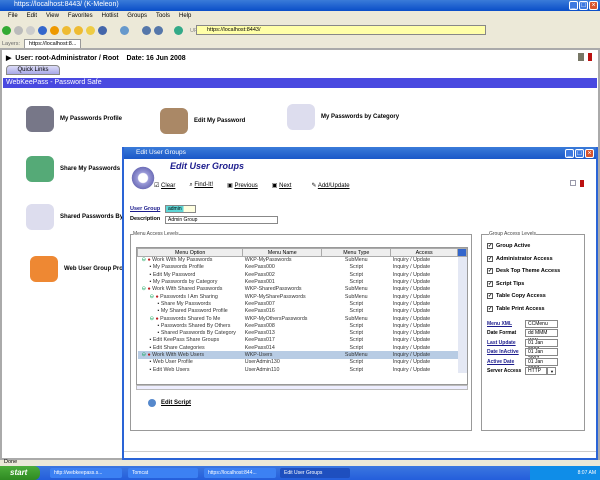  What do you see at coordinates (202, 121) in the screenshot?
I see `launcher-edit-my-password: Edit My Password` at bounding box center [202, 121].